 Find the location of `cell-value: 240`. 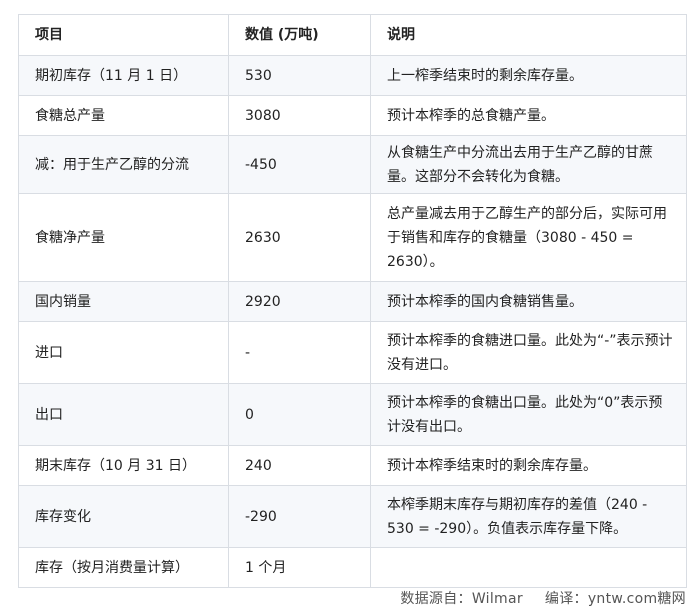

cell-value: 240 is located at coordinates (299, 465).